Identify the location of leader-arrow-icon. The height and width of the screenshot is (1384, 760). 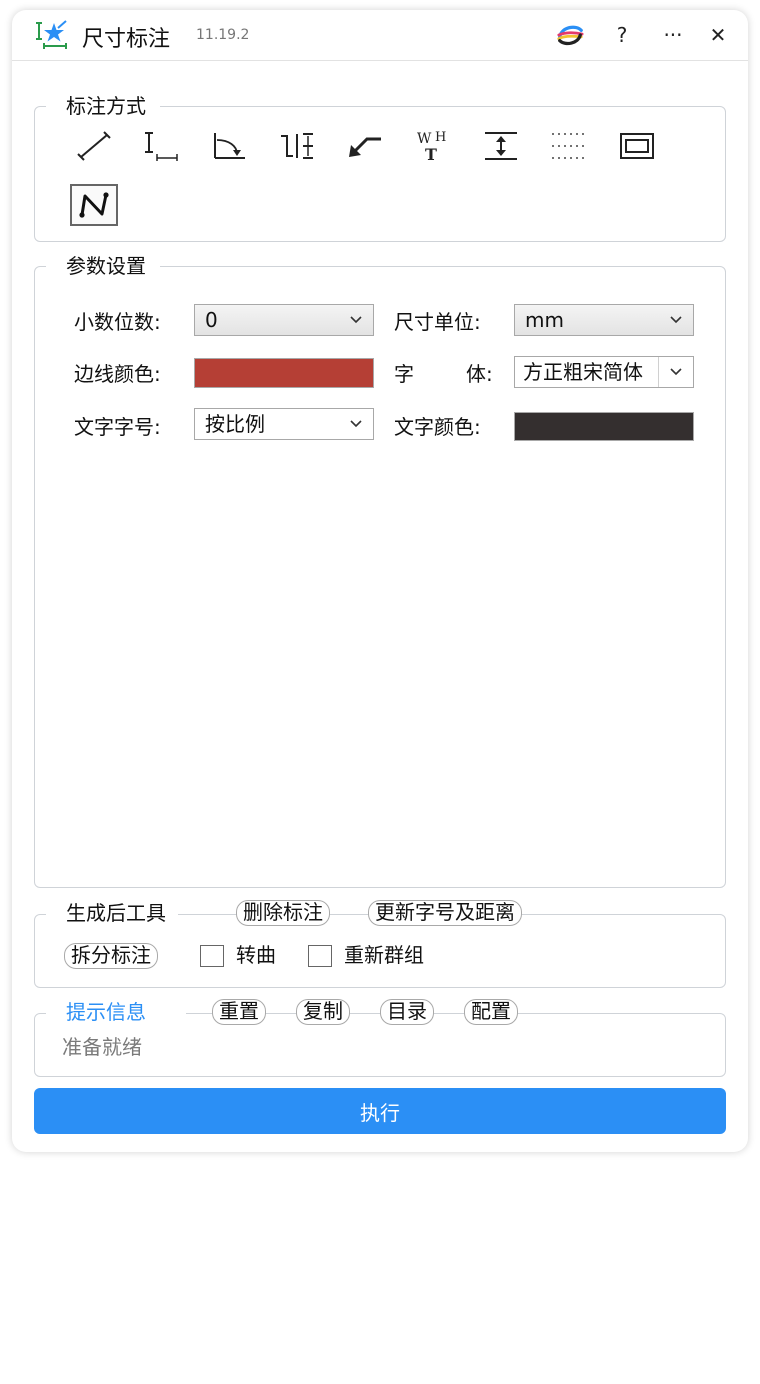
(365, 147).